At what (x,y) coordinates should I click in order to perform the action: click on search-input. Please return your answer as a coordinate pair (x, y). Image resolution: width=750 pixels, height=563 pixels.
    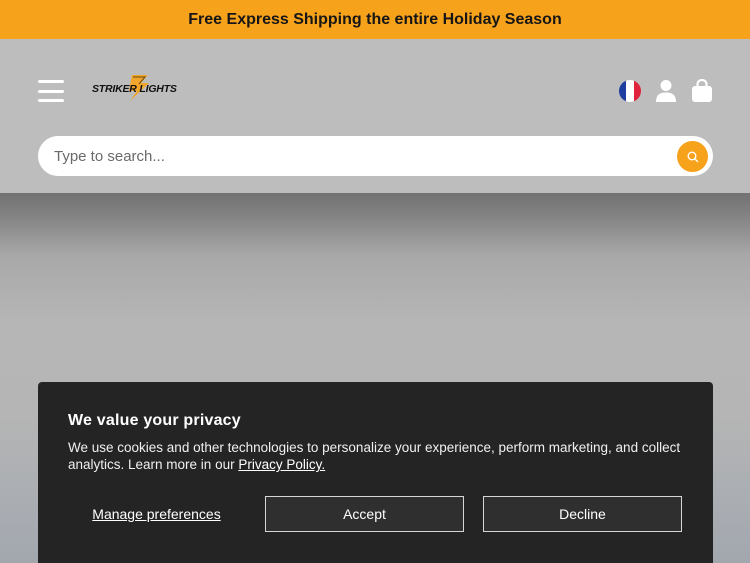
    Looking at the image, I should click on (354, 156).